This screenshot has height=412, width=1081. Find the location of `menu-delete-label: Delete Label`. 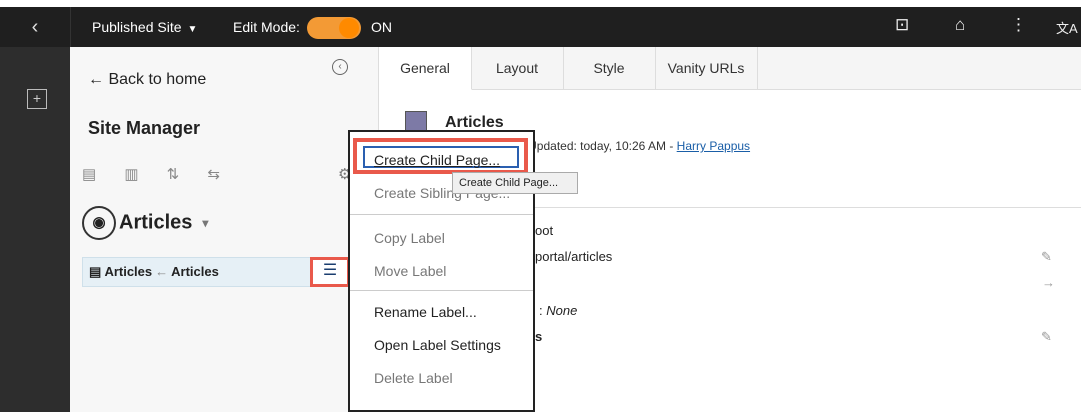

menu-delete-label: Delete Label is located at coordinates (413, 378).